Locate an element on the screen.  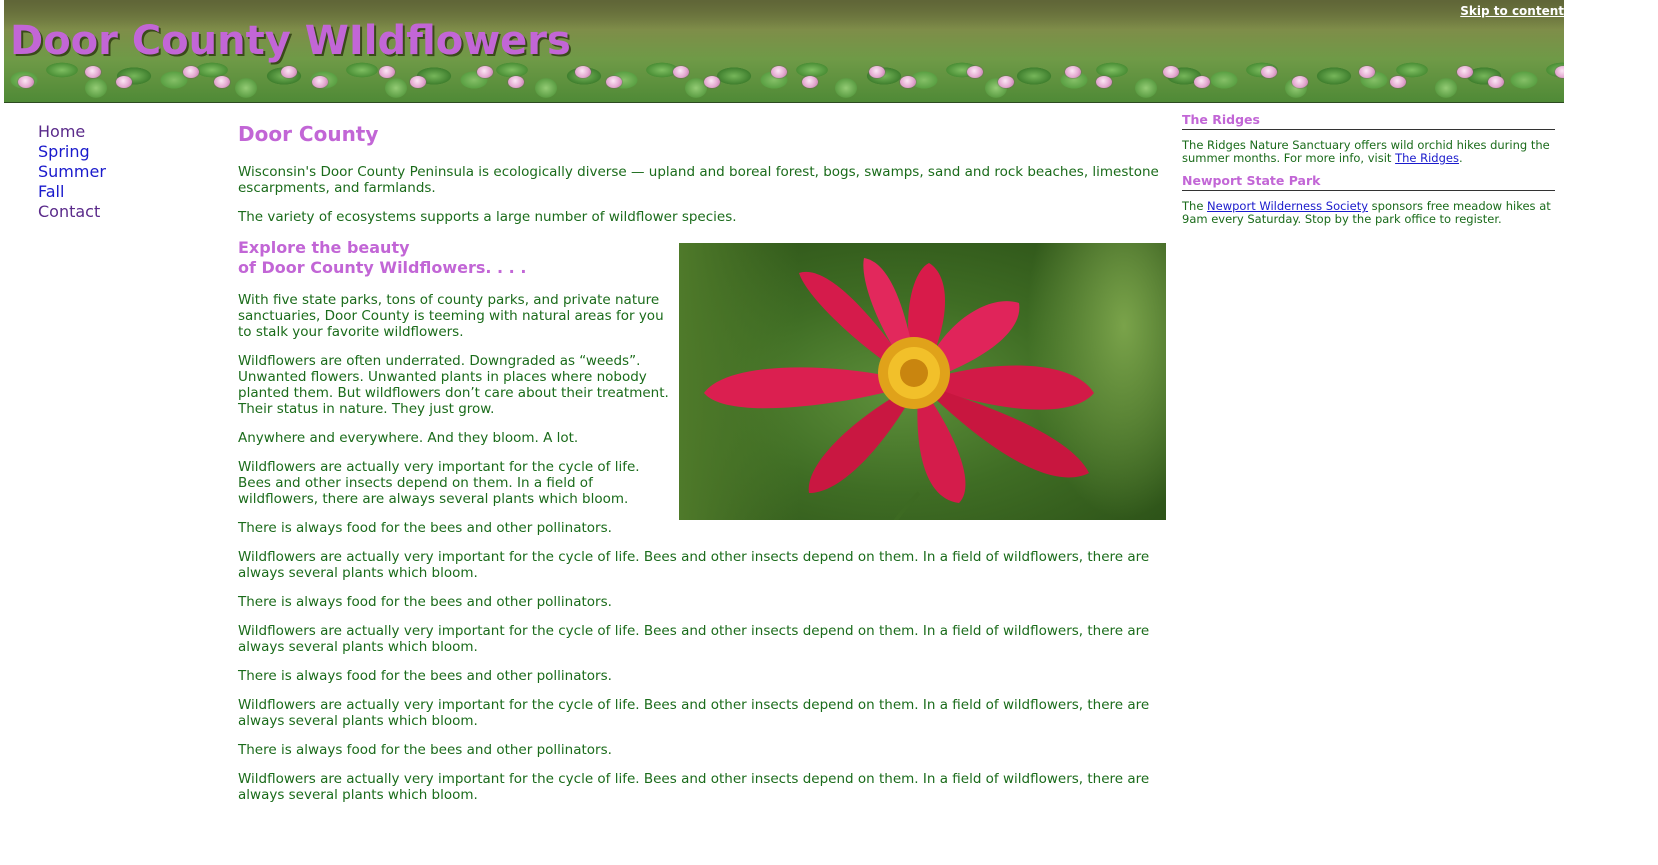
cosmos-flower-illustration is located at coordinates (899, 389).